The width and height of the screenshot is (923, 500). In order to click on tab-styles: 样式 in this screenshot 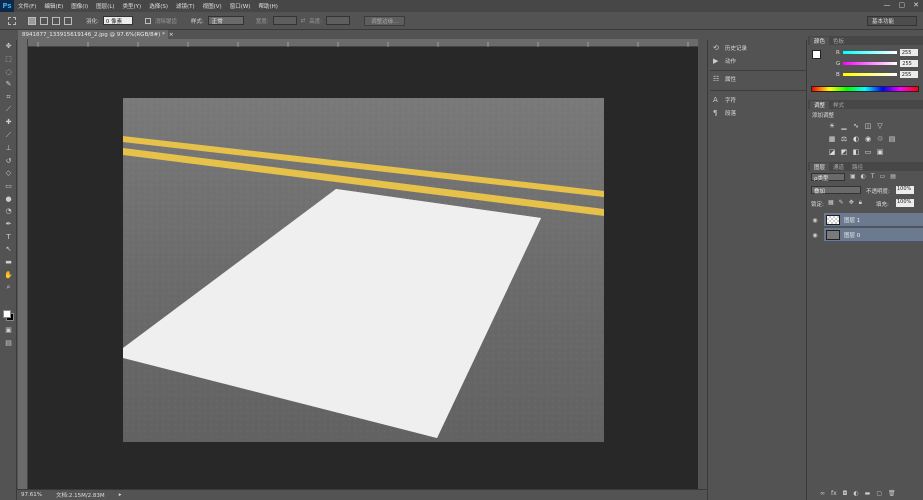, I will do `click(838, 105)`.